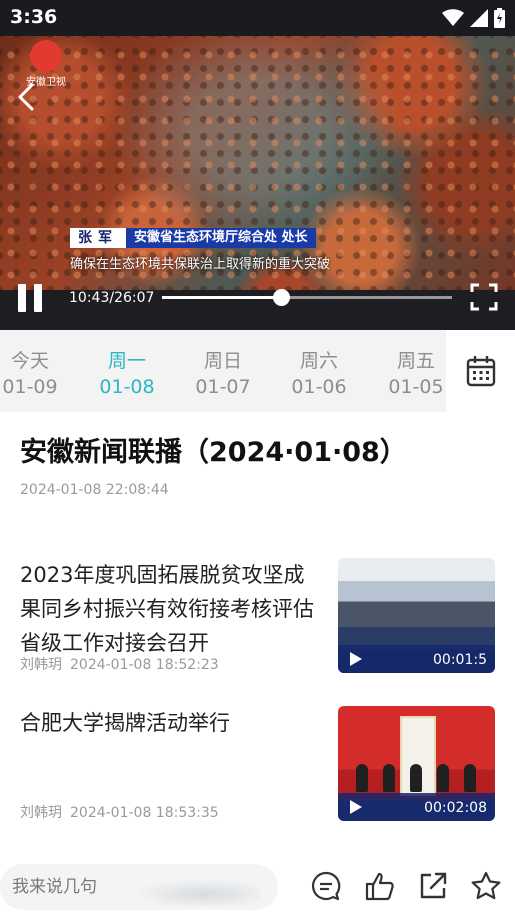 This screenshot has width=515, height=917. I want to click on player-controls: 10:43/26:07, so click(257, 298).